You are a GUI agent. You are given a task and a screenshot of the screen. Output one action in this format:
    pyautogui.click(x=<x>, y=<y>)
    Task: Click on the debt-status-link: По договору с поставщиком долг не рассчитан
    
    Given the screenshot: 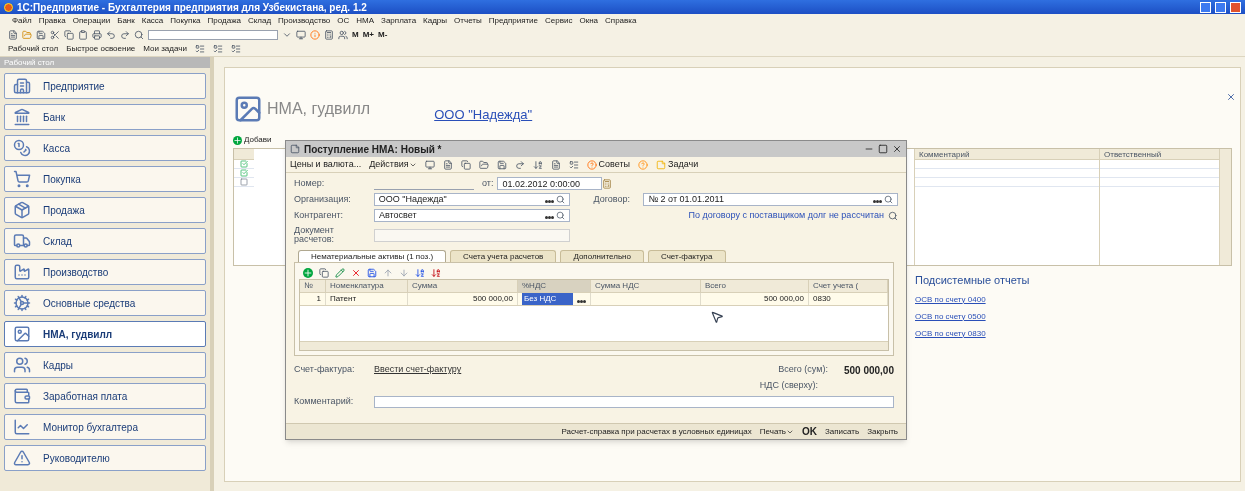 What is the action you would take?
    pyautogui.click(x=786, y=215)
    